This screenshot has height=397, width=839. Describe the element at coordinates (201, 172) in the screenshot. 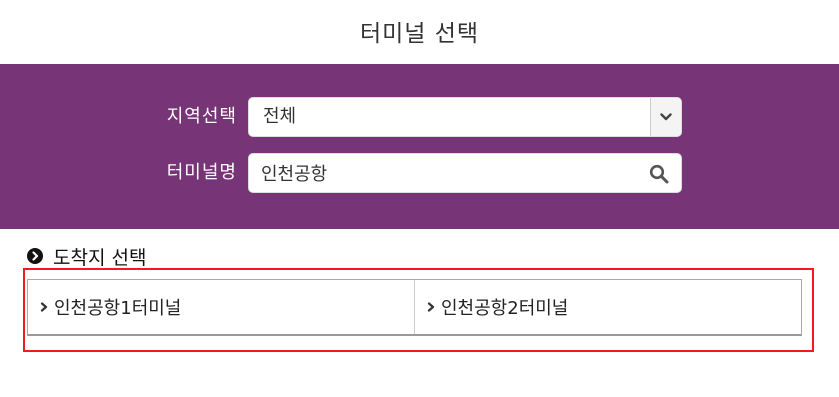

I see `terminal-name-label: 터미널명` at that location.